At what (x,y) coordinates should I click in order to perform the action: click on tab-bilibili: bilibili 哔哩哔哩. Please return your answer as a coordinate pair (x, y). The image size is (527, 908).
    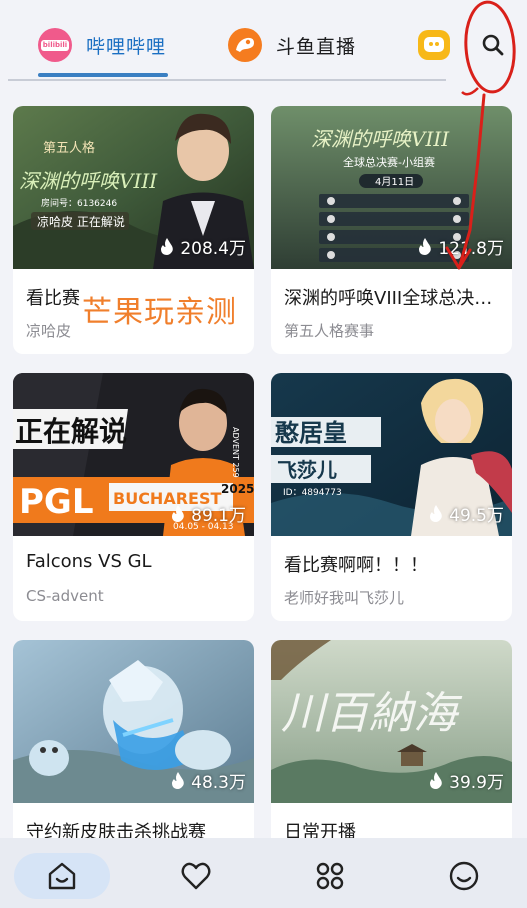
    Looking at the image, I should click on (102, 45).